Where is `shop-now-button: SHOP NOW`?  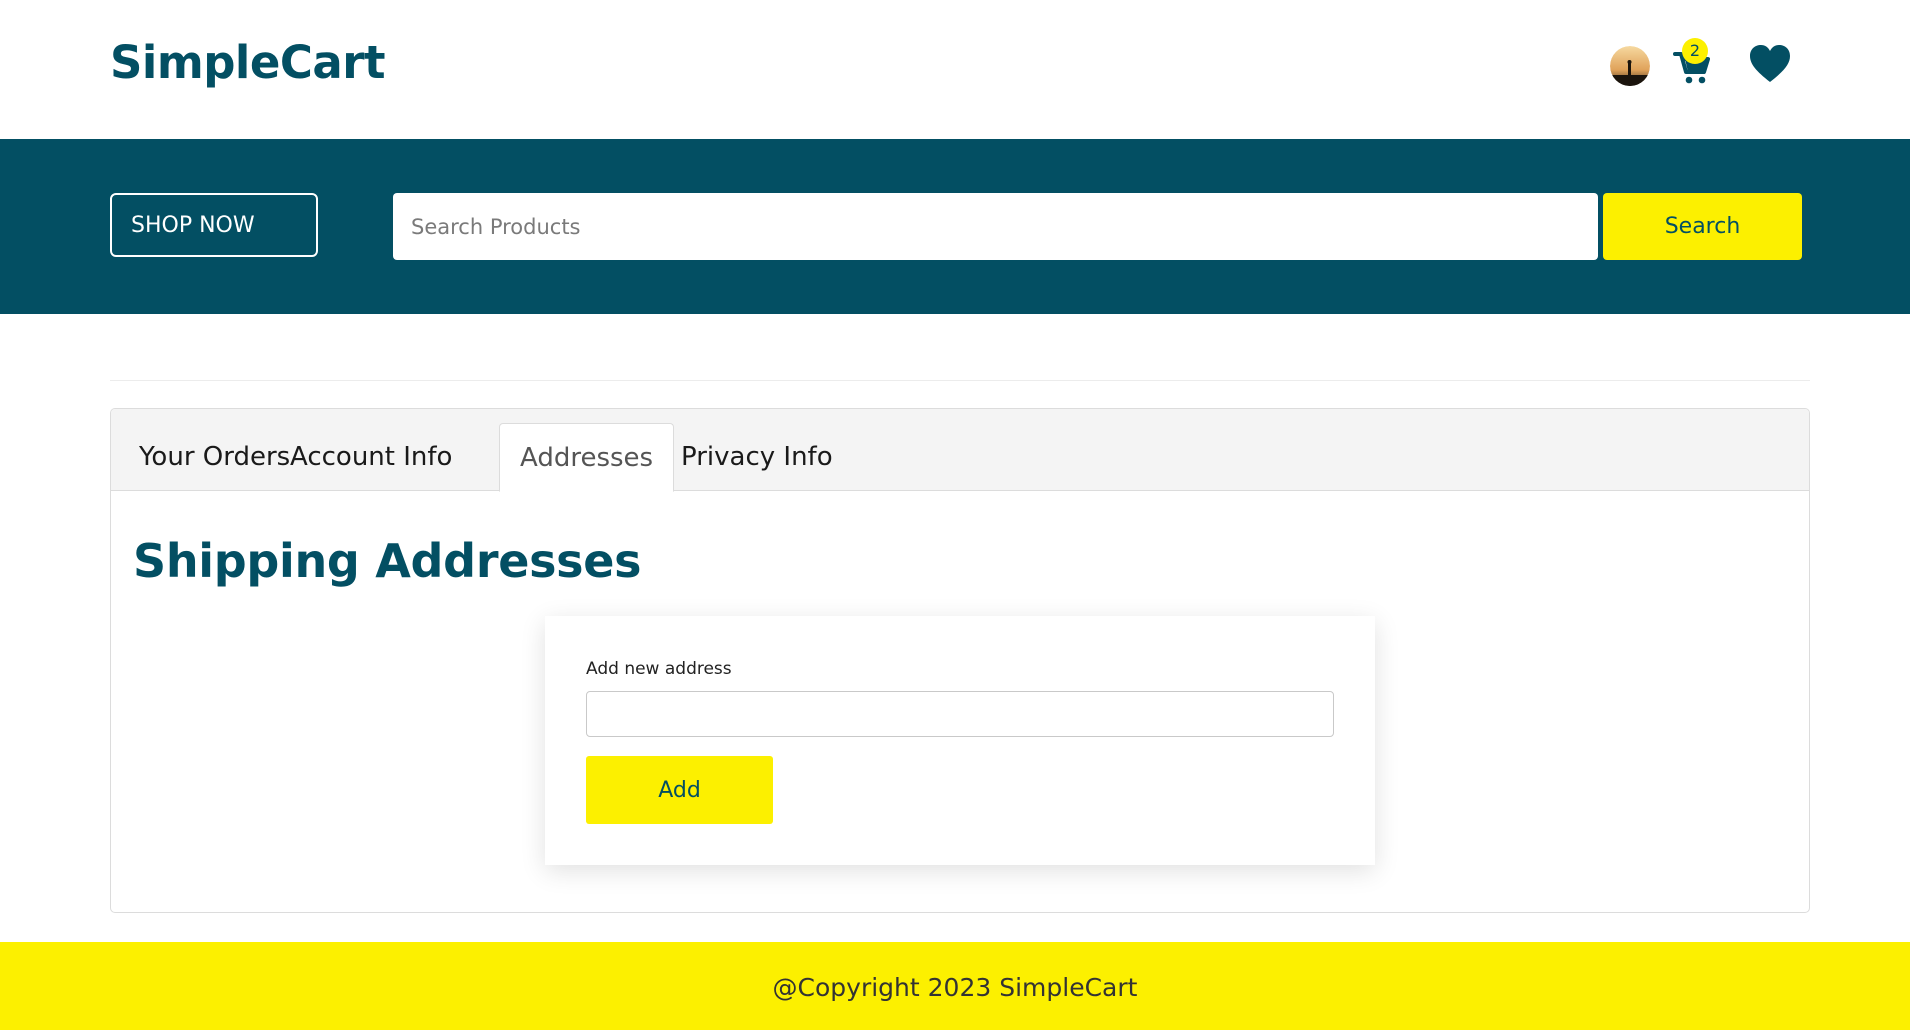 shop-now-button: SHOP NOW is located at coordinates (214, 225).